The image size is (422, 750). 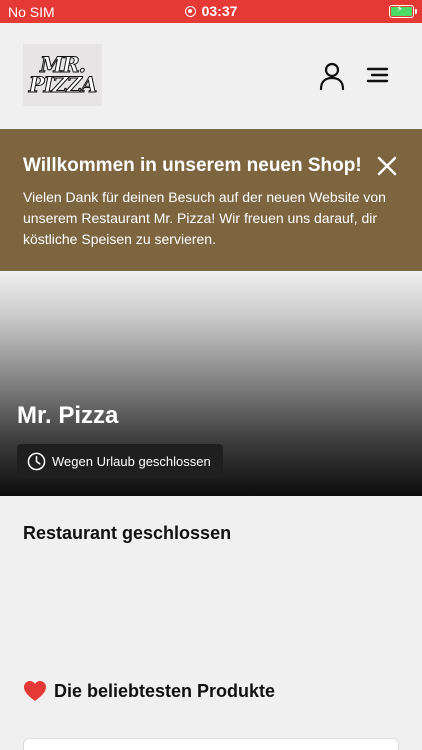 I want to click on clock-icon, so click(x=36, y=461).